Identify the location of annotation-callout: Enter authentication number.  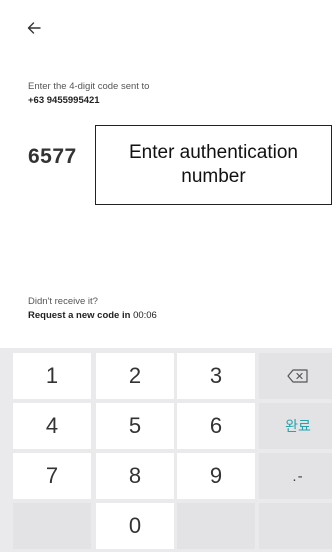
(213, 165).